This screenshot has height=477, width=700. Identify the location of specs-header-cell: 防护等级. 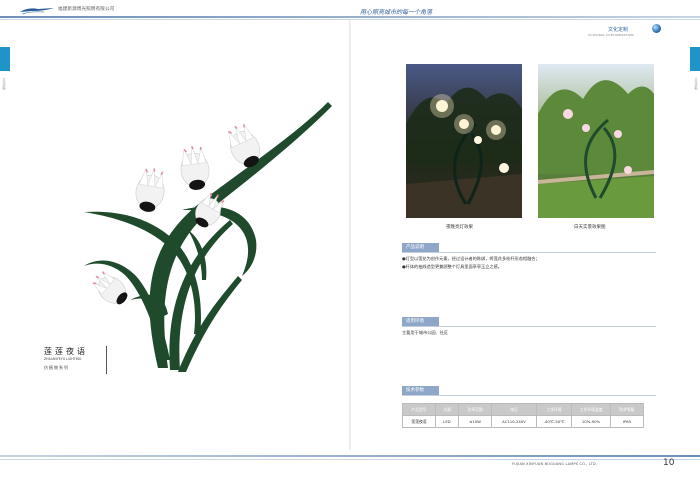
(627, 409).